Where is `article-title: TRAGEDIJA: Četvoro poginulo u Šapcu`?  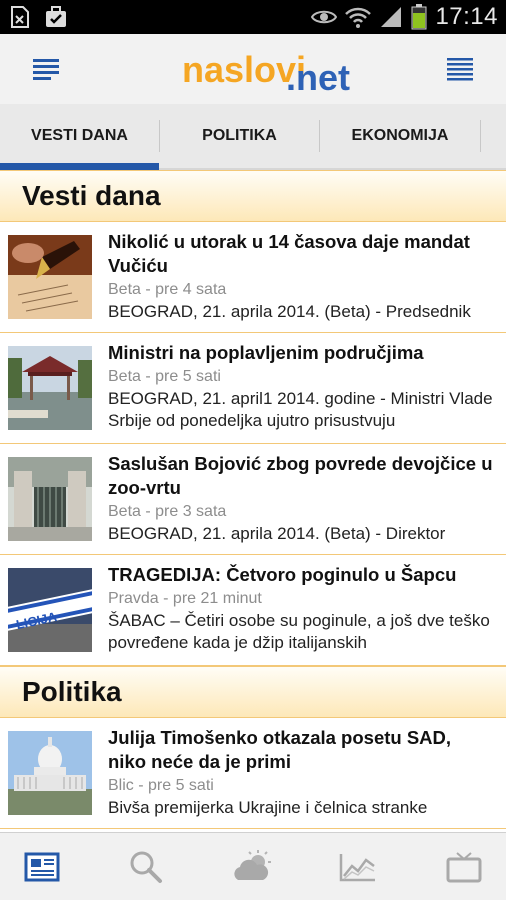 article-title: TRAGEDIJA: Četvoro poginulo u Šapcu is located at coordinates (282, 574).